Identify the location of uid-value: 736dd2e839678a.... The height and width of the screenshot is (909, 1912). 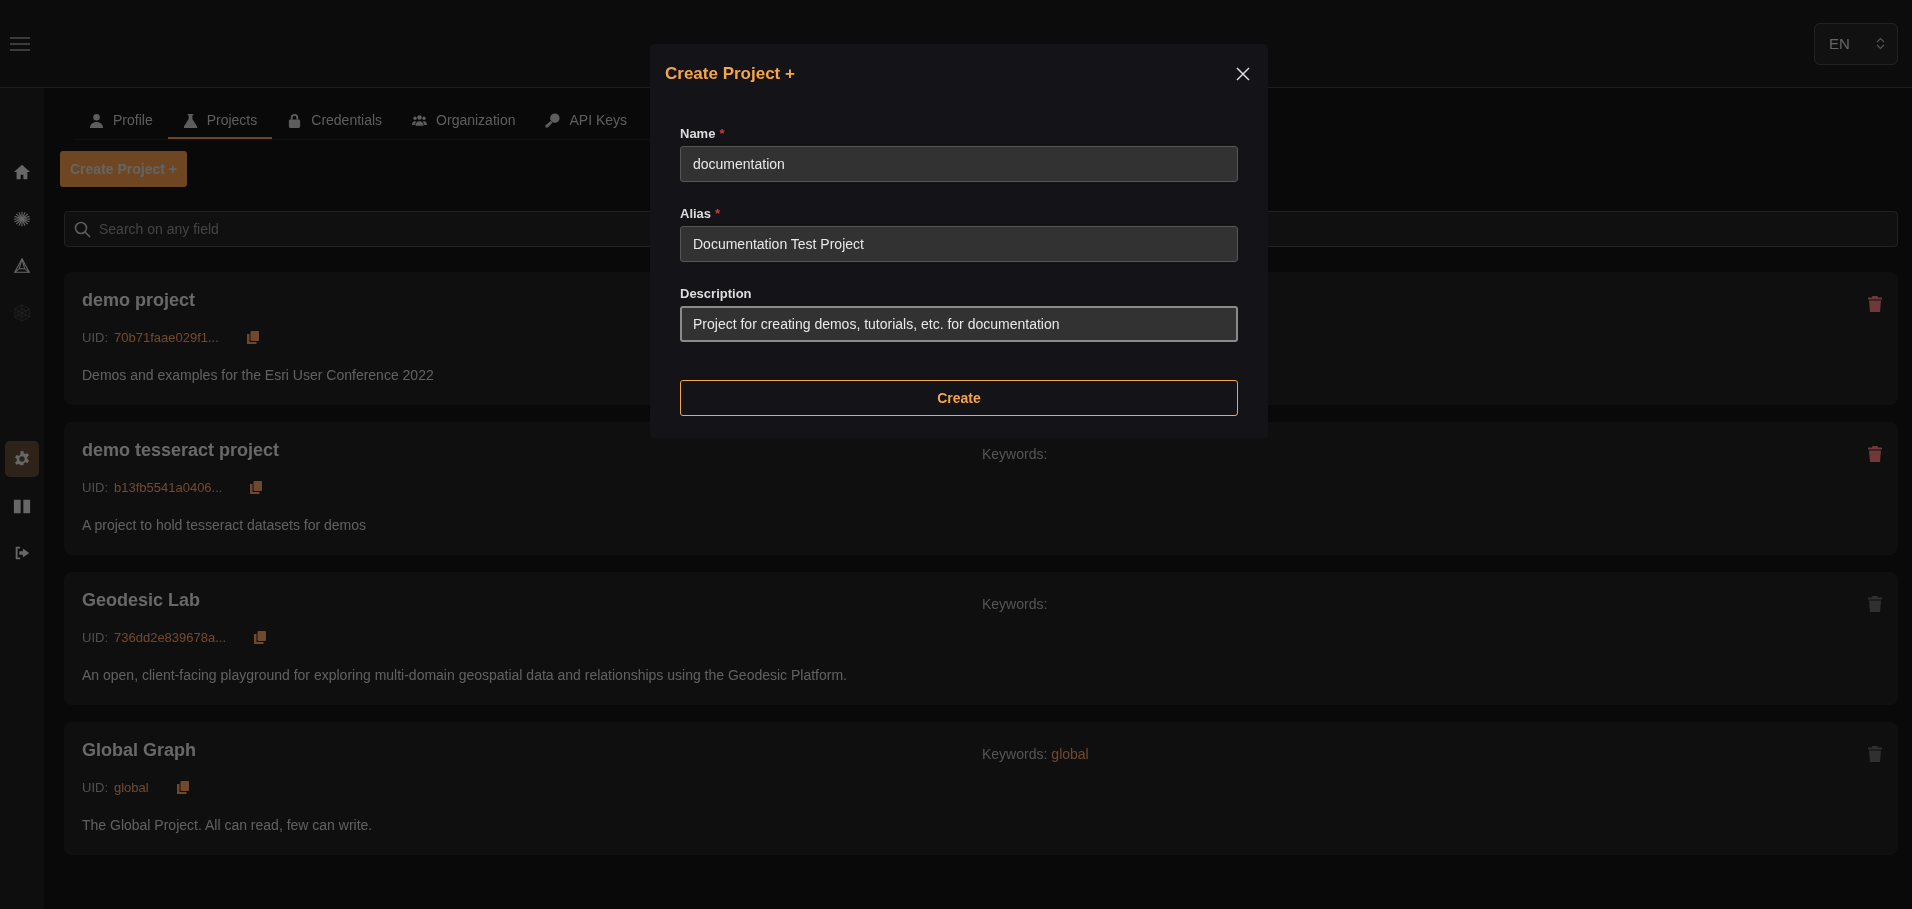
(170, 637).